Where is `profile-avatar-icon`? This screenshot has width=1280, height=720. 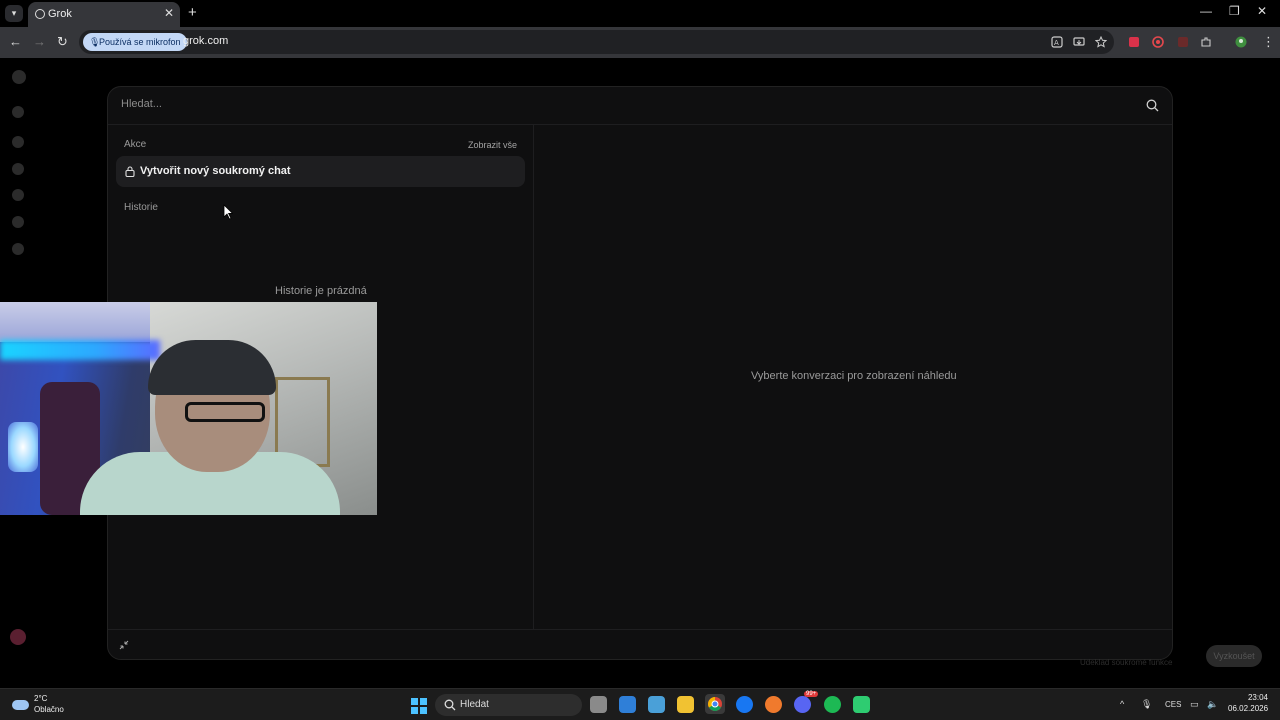
profile-avatar-icon is located at coordinates (1241, 42).